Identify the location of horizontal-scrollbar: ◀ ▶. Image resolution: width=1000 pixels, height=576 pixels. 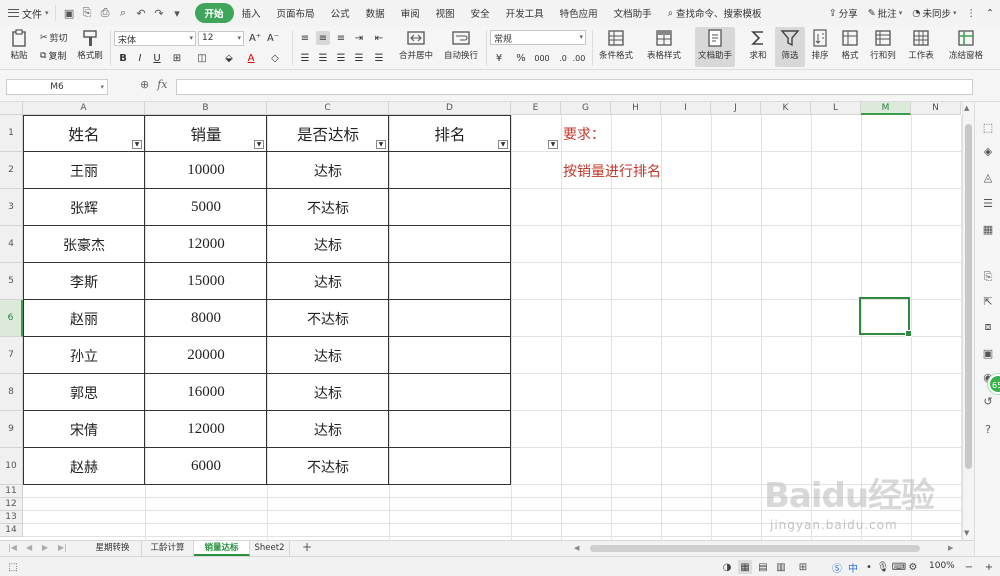
(765, 549).